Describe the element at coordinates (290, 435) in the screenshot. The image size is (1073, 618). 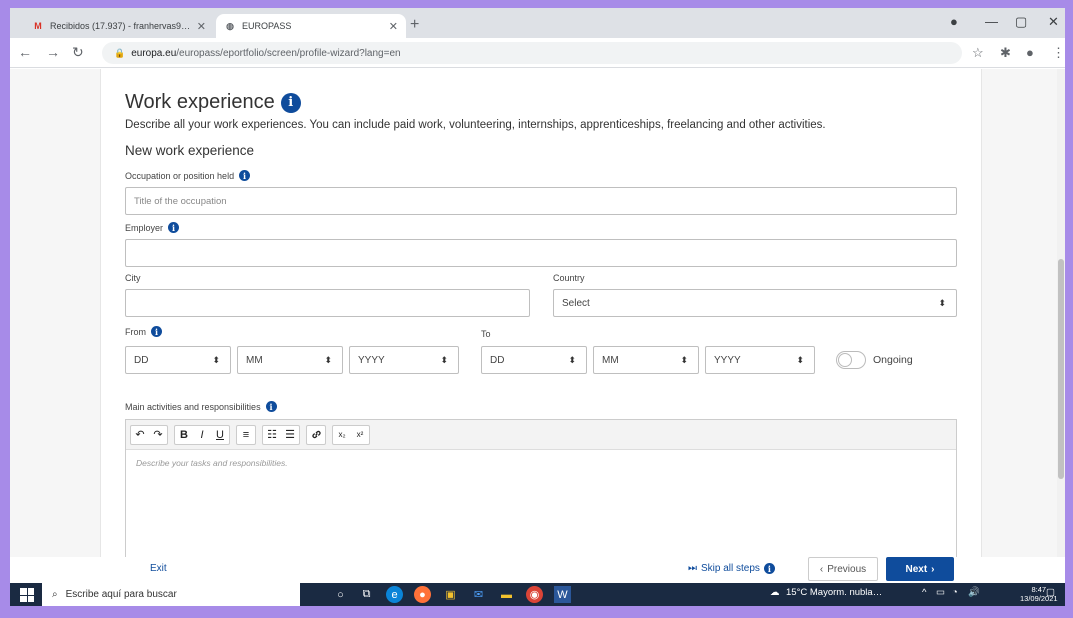
I see `bulleted-list-icon: ☰` at that location.